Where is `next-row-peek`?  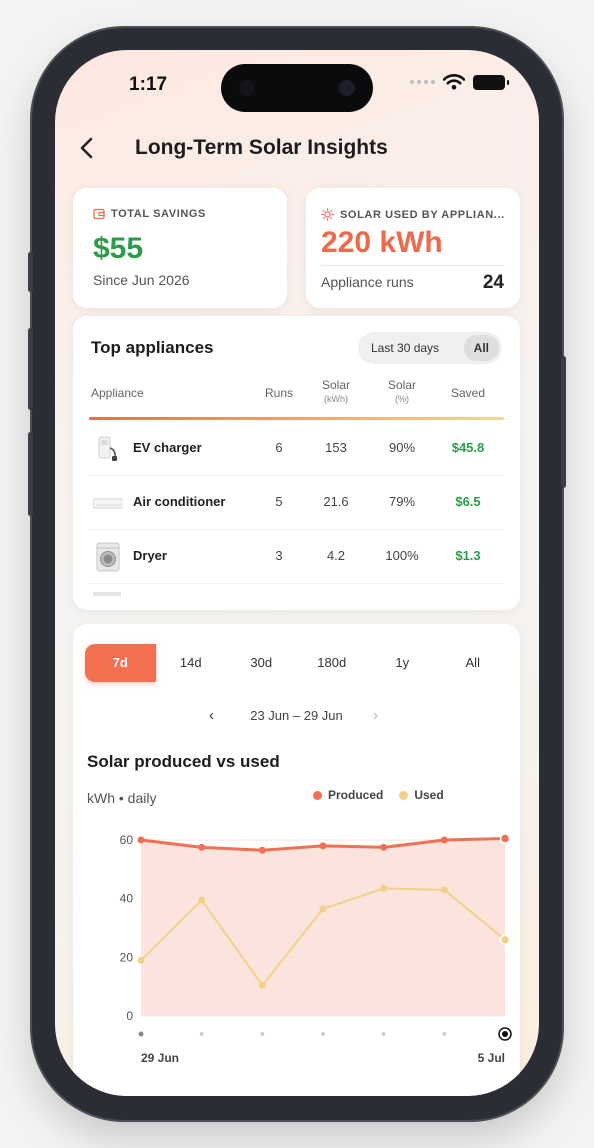 next-row-peek is located at coordinates (107, 594).